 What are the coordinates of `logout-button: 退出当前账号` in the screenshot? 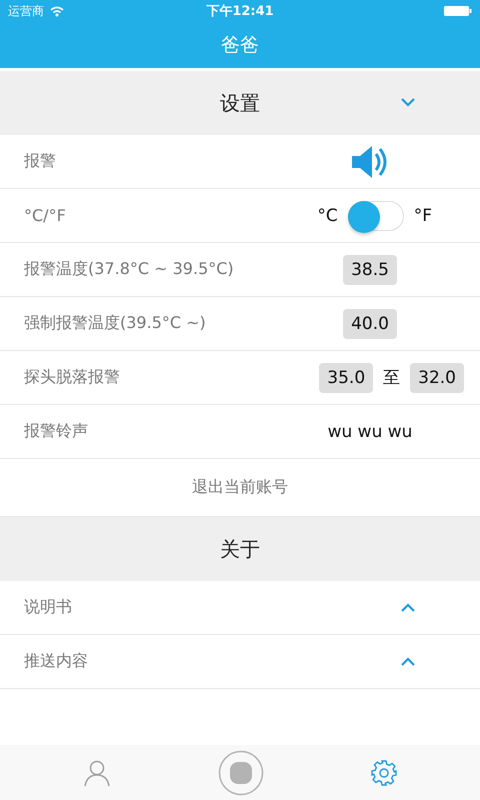 It's located at (240, 487).